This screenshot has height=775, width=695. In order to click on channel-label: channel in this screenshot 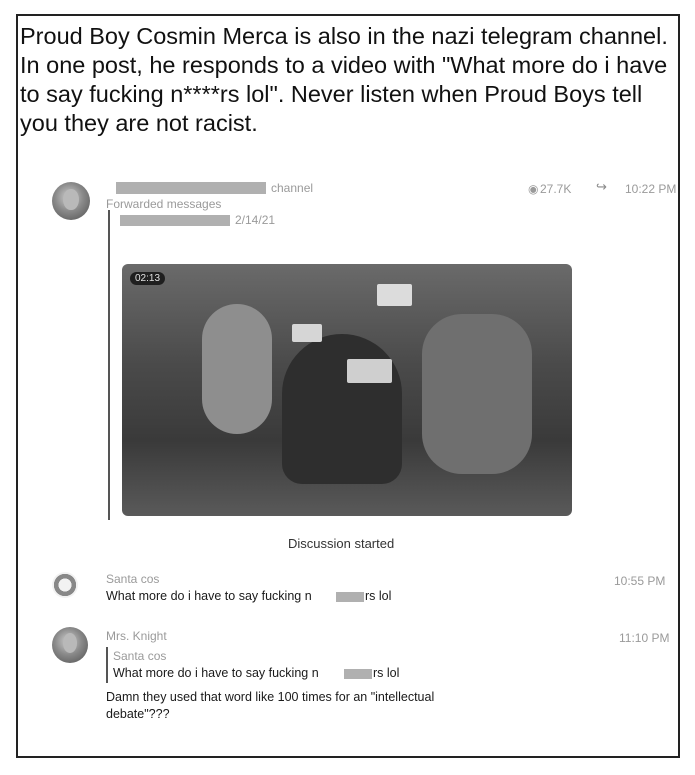, I will do `click(292, 188)`.